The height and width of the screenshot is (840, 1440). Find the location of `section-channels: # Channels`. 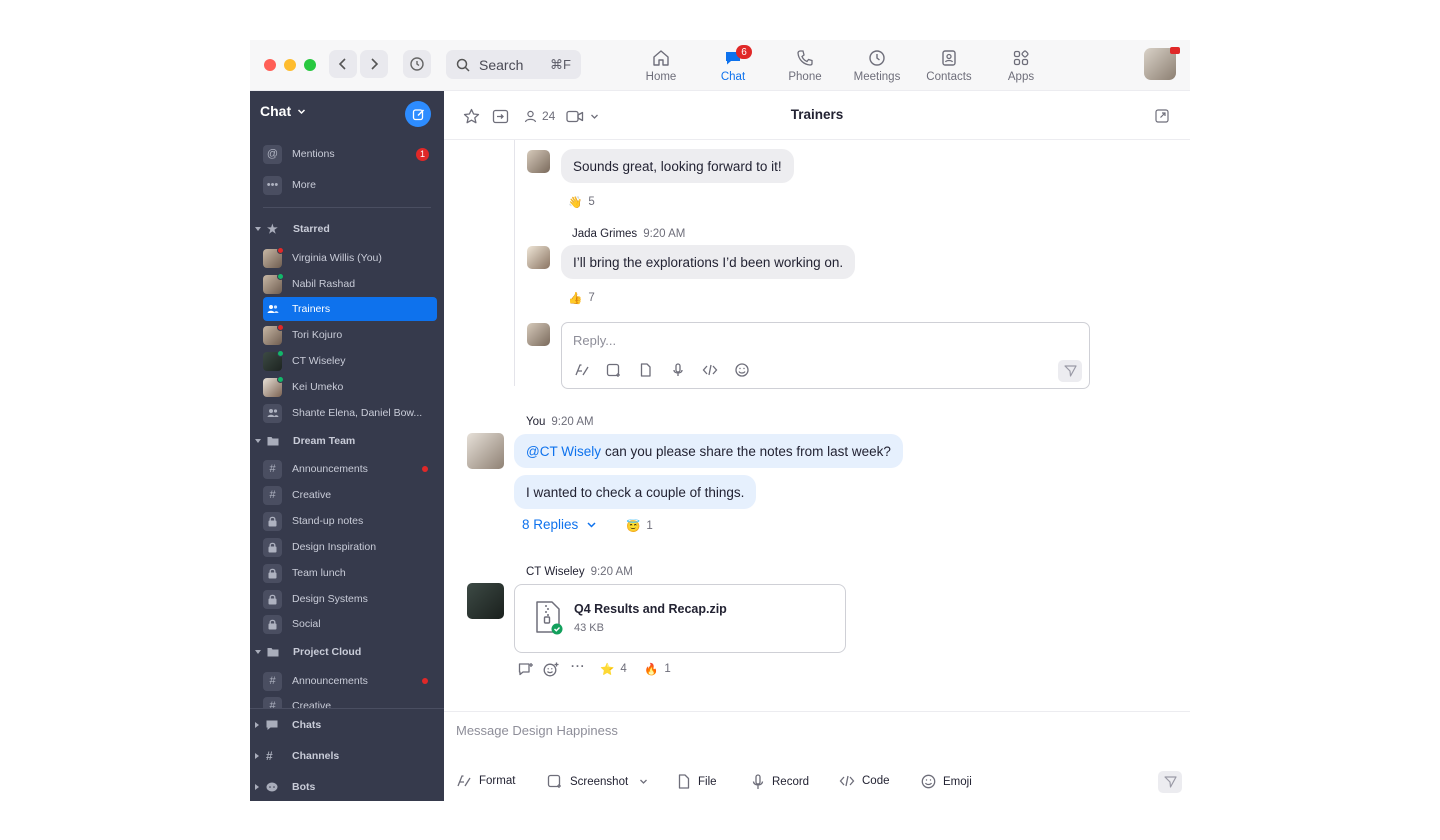

section-channels: # Channels is located at coordinates (345, 756).